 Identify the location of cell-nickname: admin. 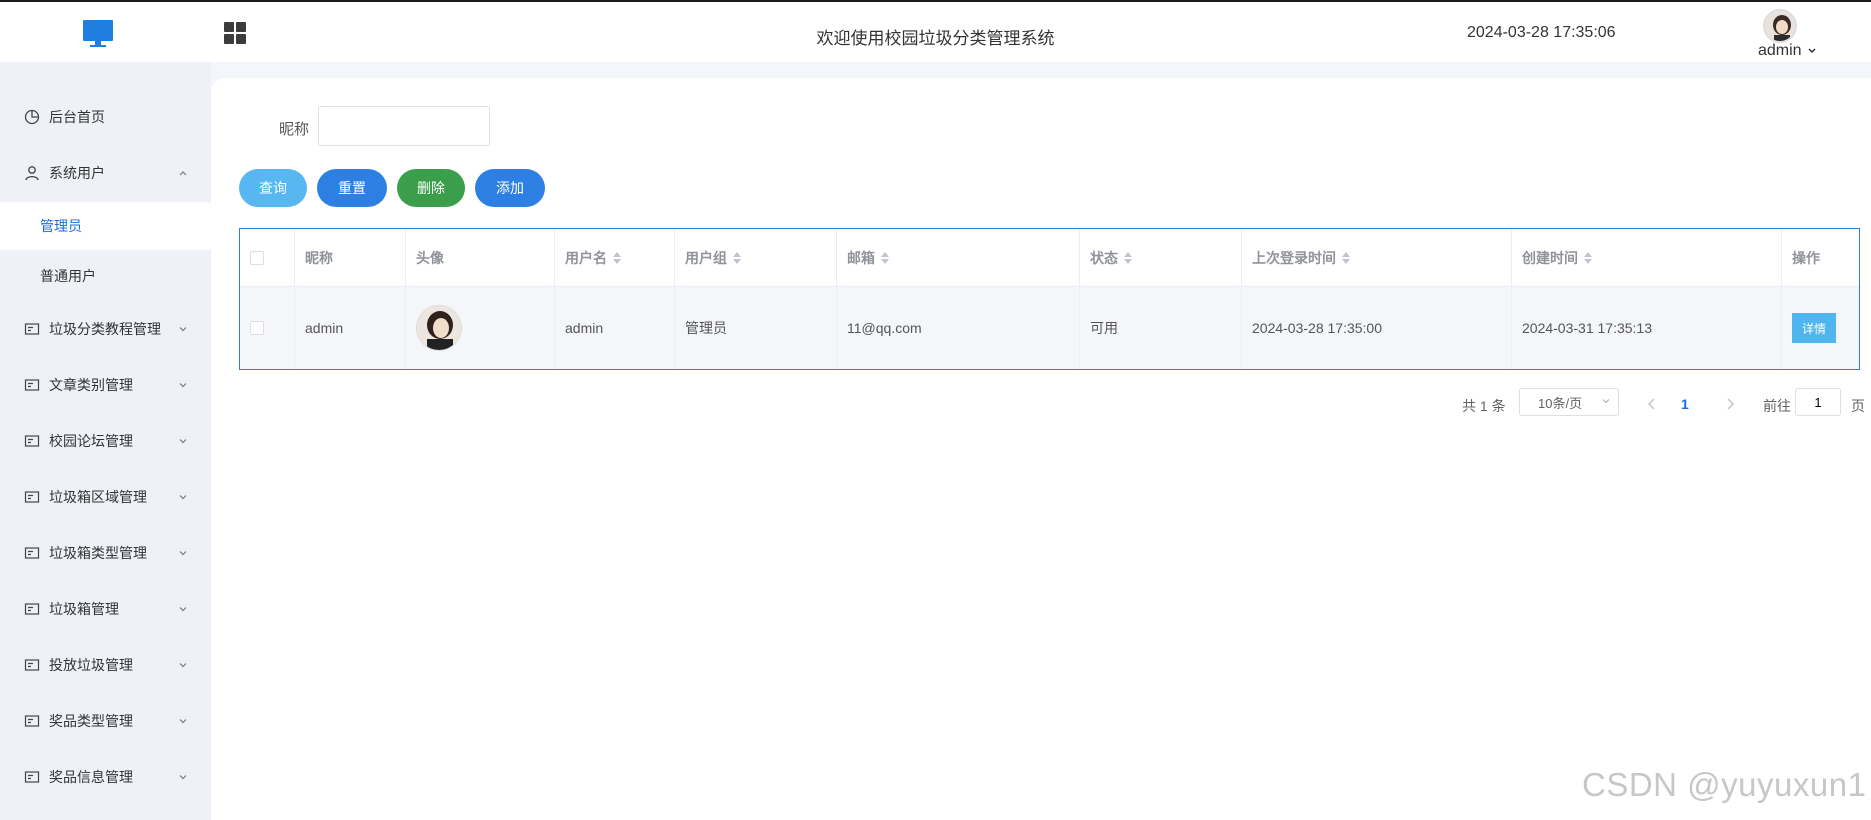
(350, 328).